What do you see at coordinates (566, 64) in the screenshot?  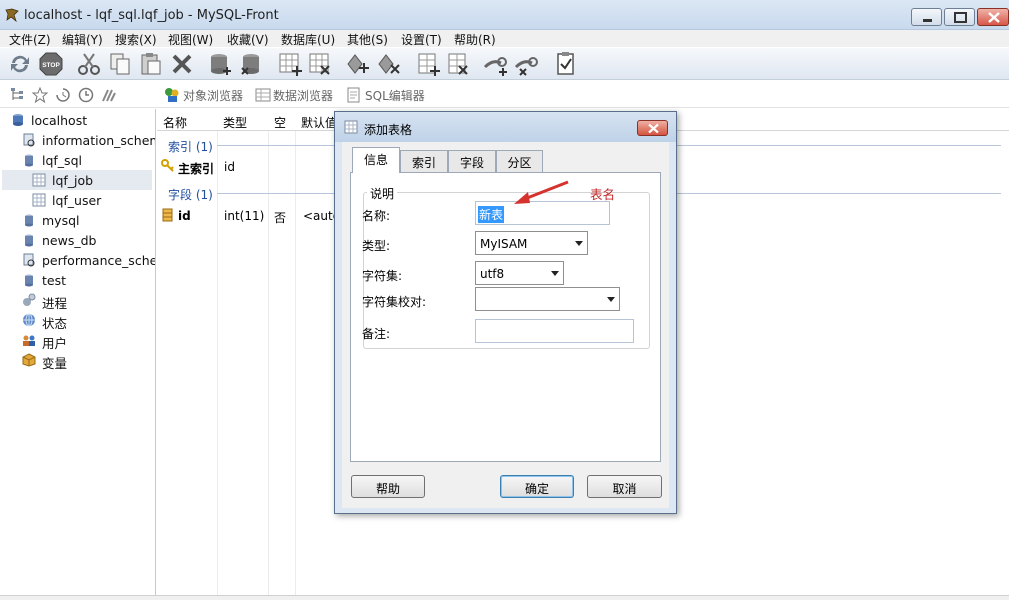 I see `properties-icon` at bounding box center [566, 64].